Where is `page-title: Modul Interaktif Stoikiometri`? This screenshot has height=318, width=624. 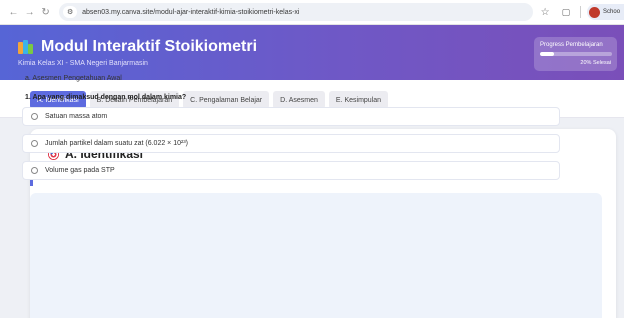 page-title: Modul Interaktif Stoikiometri is located at coordinates (149, 46).